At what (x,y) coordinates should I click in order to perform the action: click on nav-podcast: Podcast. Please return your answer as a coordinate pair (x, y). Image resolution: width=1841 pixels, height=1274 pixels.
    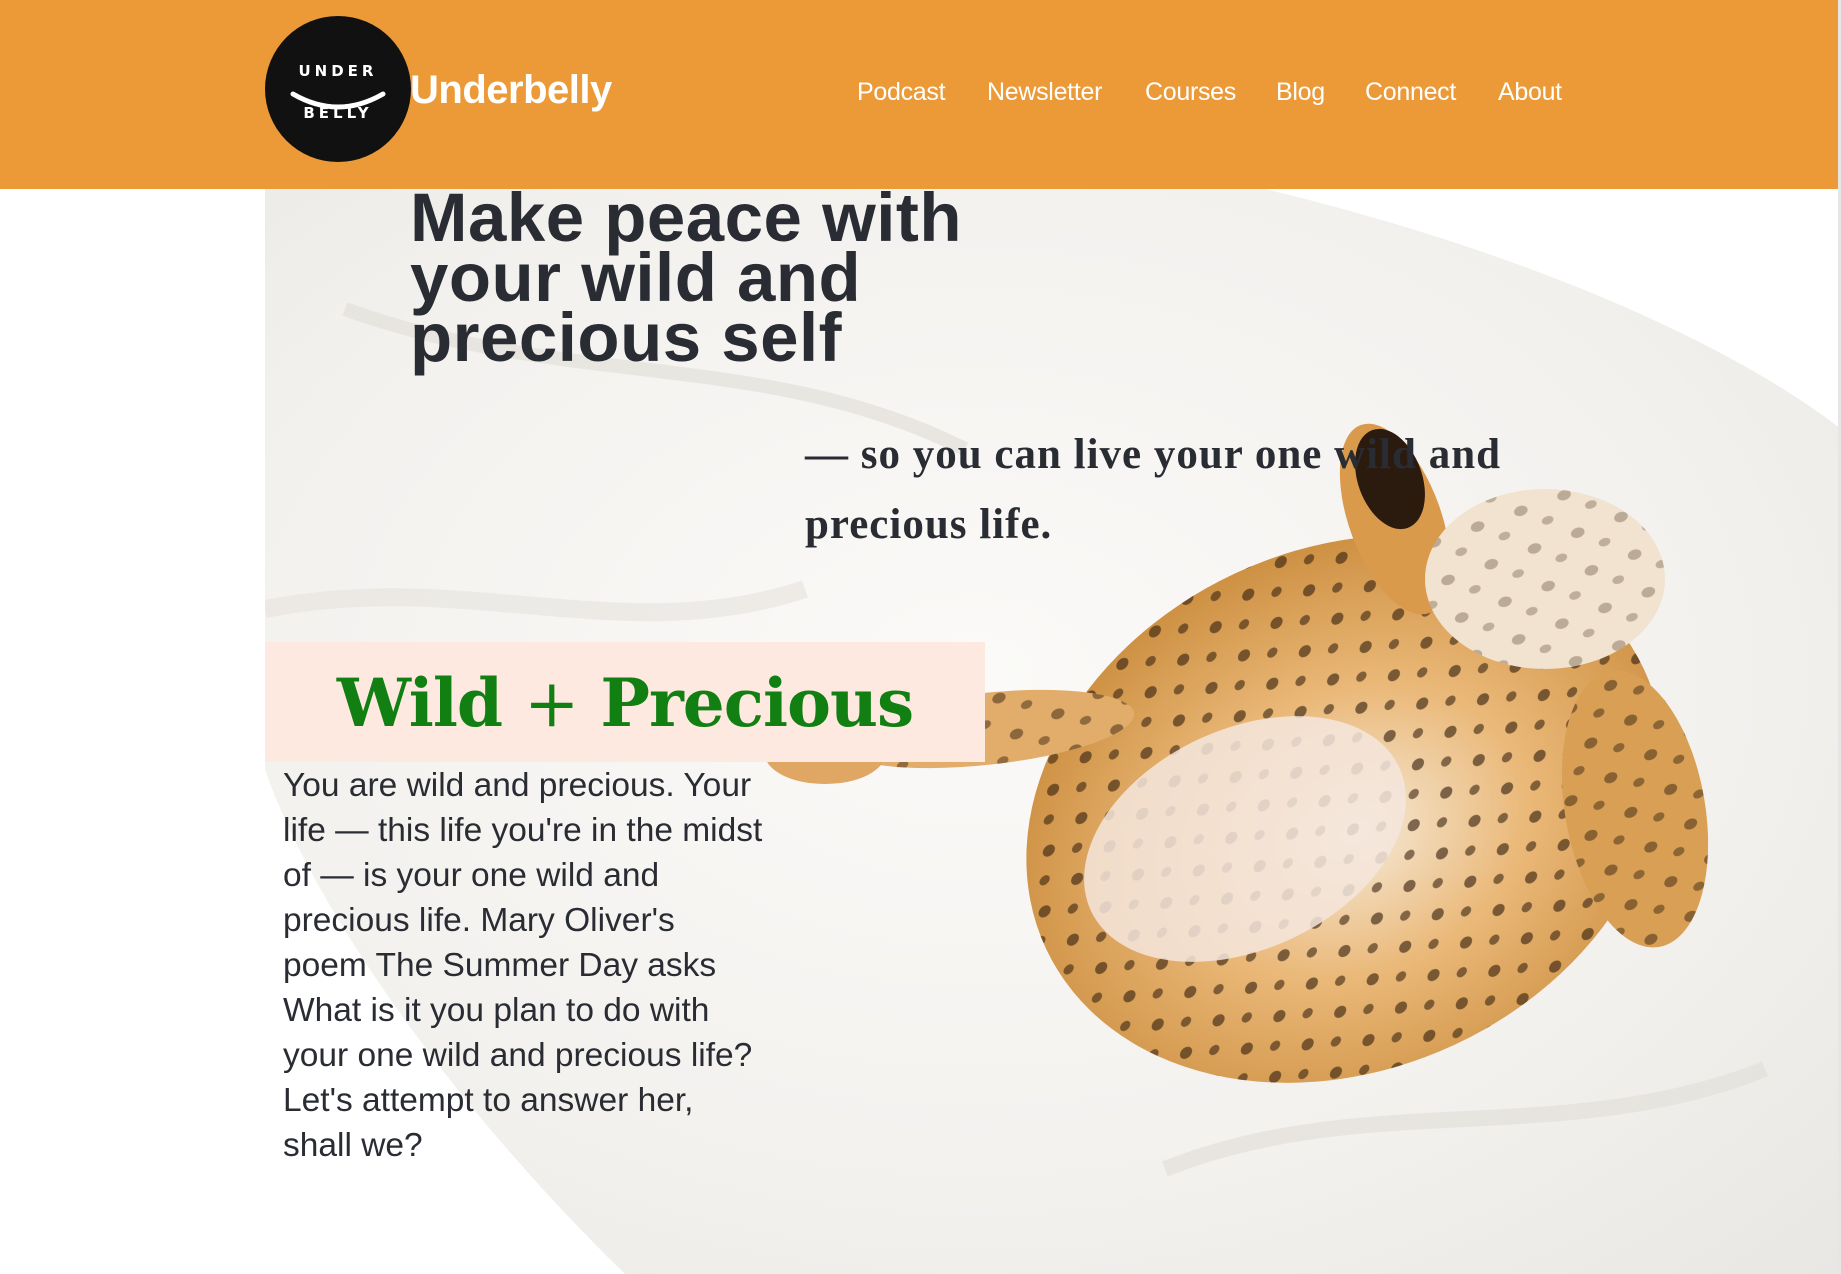
    Looking at the image, I should click on (901, 92).